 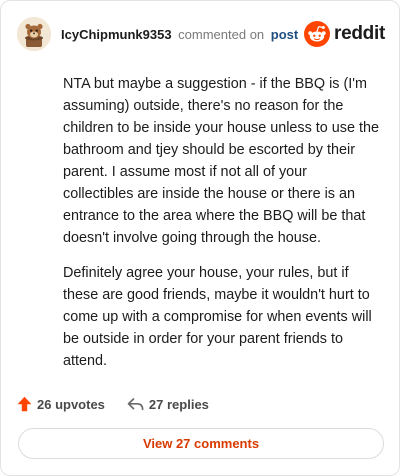 I want to click on reply-arrow-icon, so click(x=138, y=404).